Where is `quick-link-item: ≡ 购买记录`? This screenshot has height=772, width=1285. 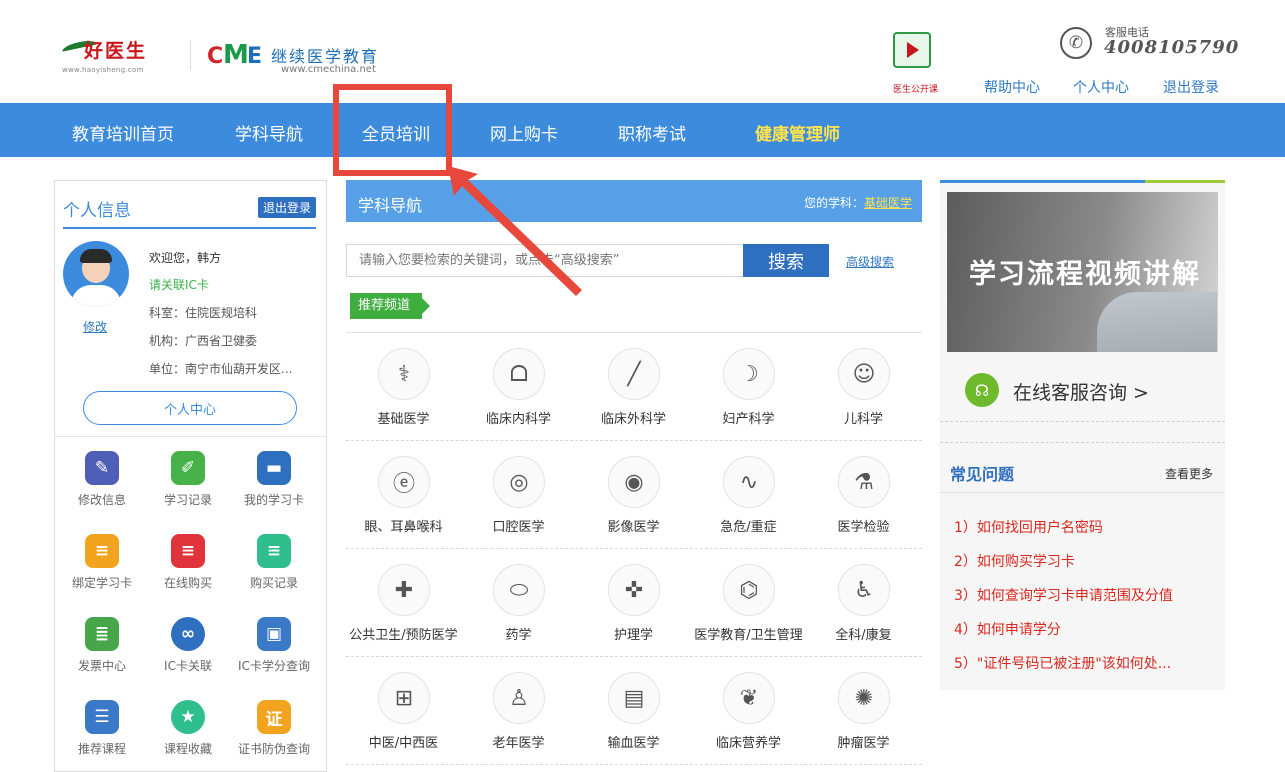
quick-link-item: ≡ 购买记录 is located at coordinates (274, 559).